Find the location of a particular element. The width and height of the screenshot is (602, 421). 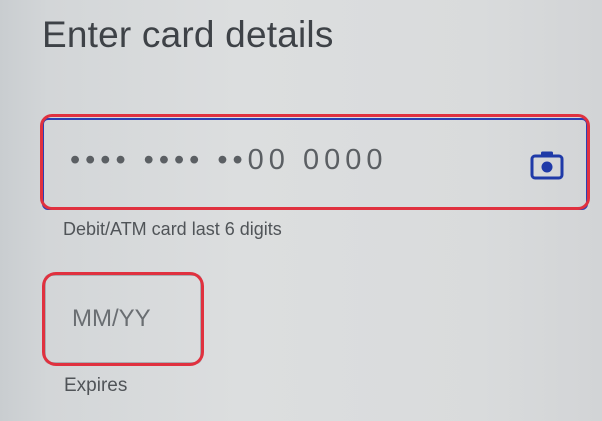

expiry-label: Expires is located at coordinates (96, 385).